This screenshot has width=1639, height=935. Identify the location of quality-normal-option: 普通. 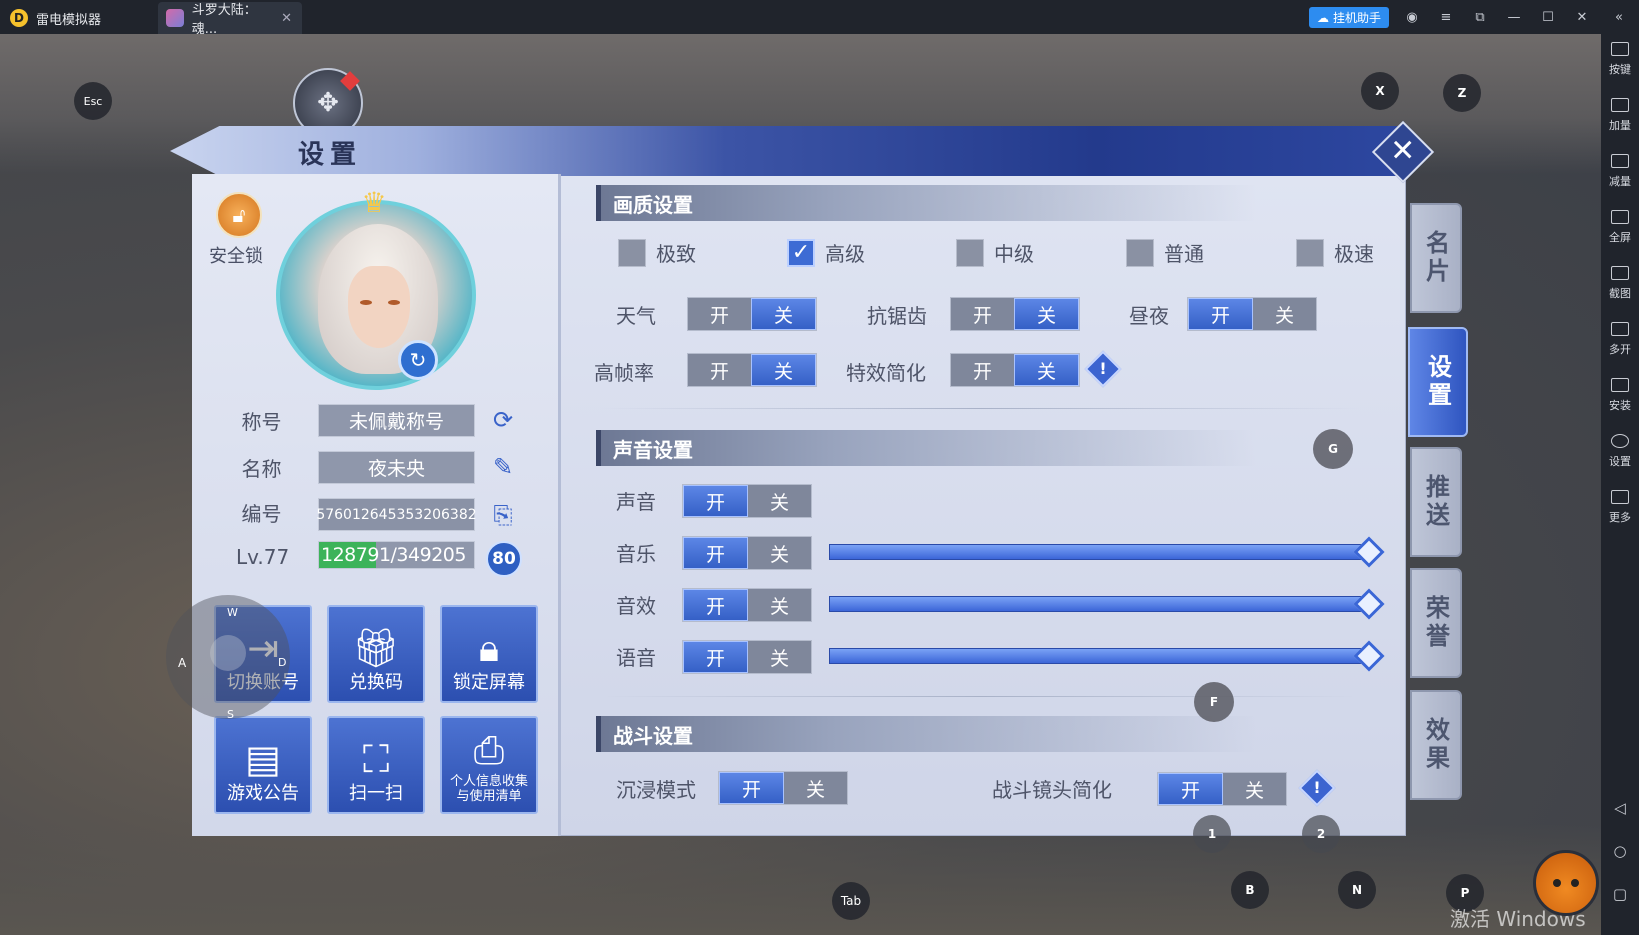
(1165, 252).